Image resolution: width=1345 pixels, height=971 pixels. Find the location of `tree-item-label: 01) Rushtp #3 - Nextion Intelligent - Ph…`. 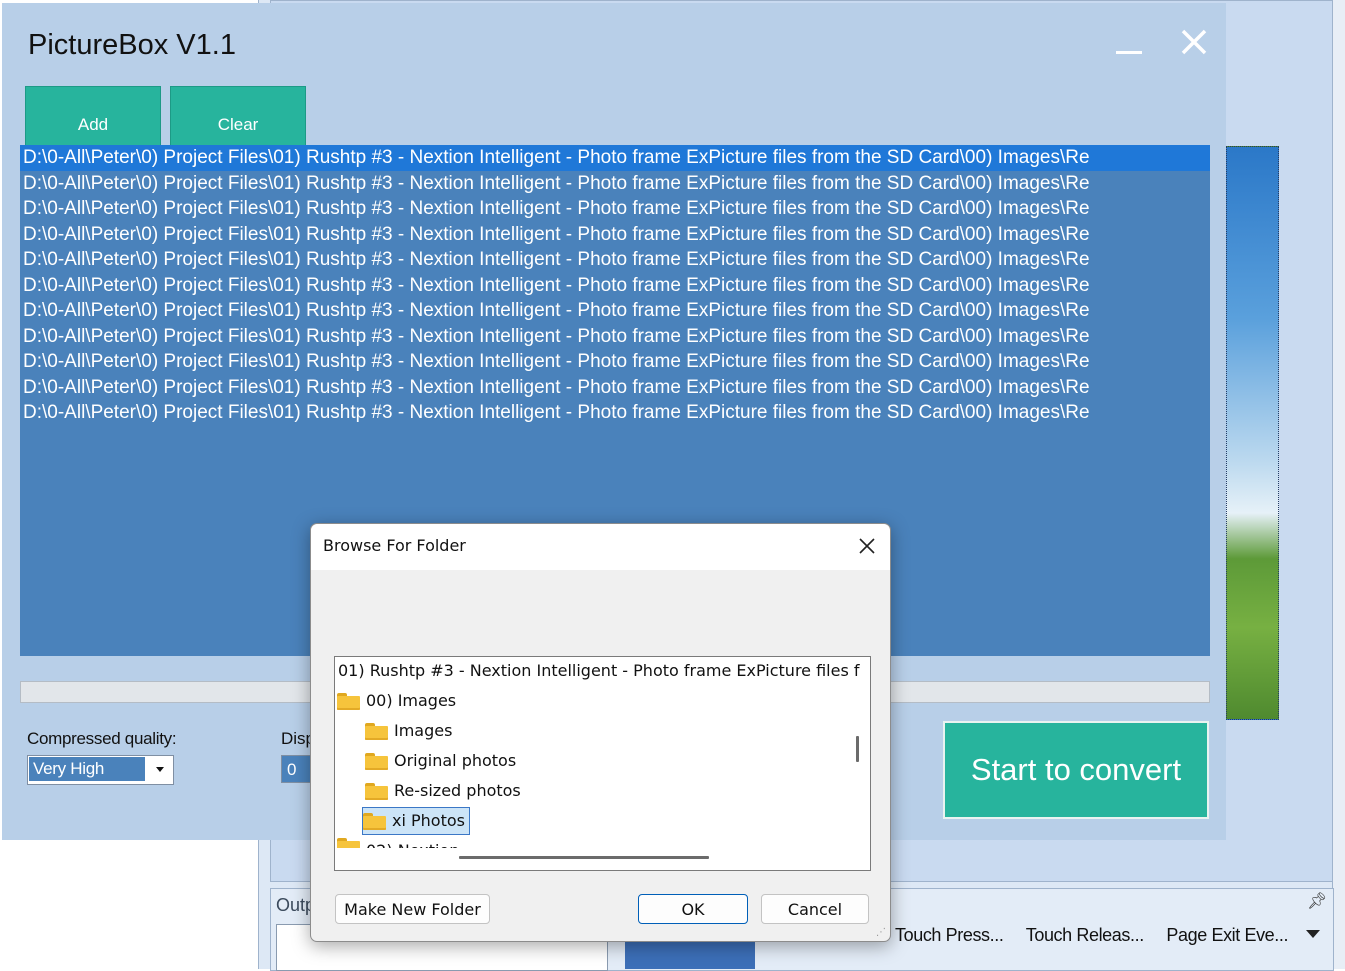

tree-item-label: 01) Rushtp #3 - Nextion Intelligent - Ph… is located at coordinates (599, 670).